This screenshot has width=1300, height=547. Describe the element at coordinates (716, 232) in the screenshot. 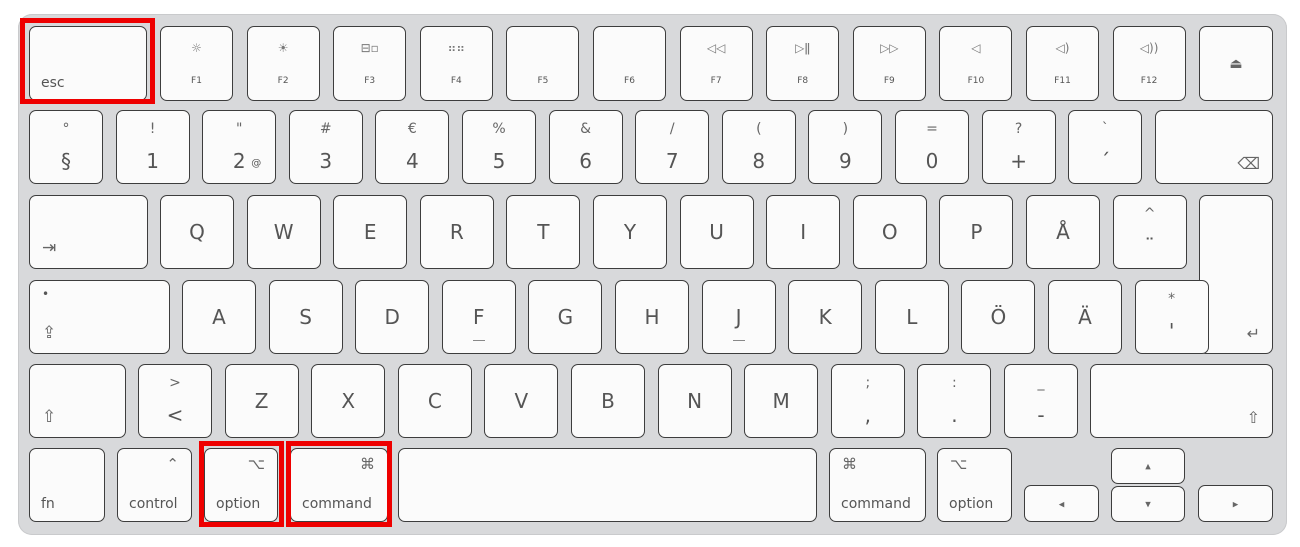

I see `key-u: U` at that location.